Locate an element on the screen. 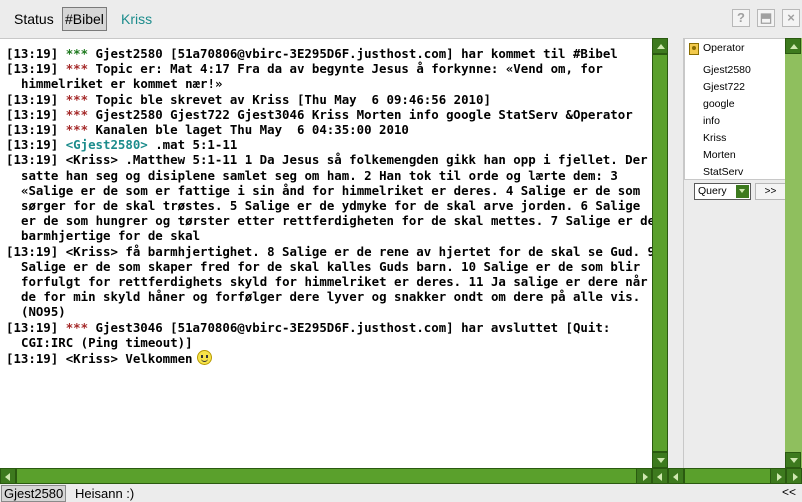 Image resolution: width=802 pixels, height=502 pixels. chat-horizontal-scrollbar is located at coordinates (334, 476).